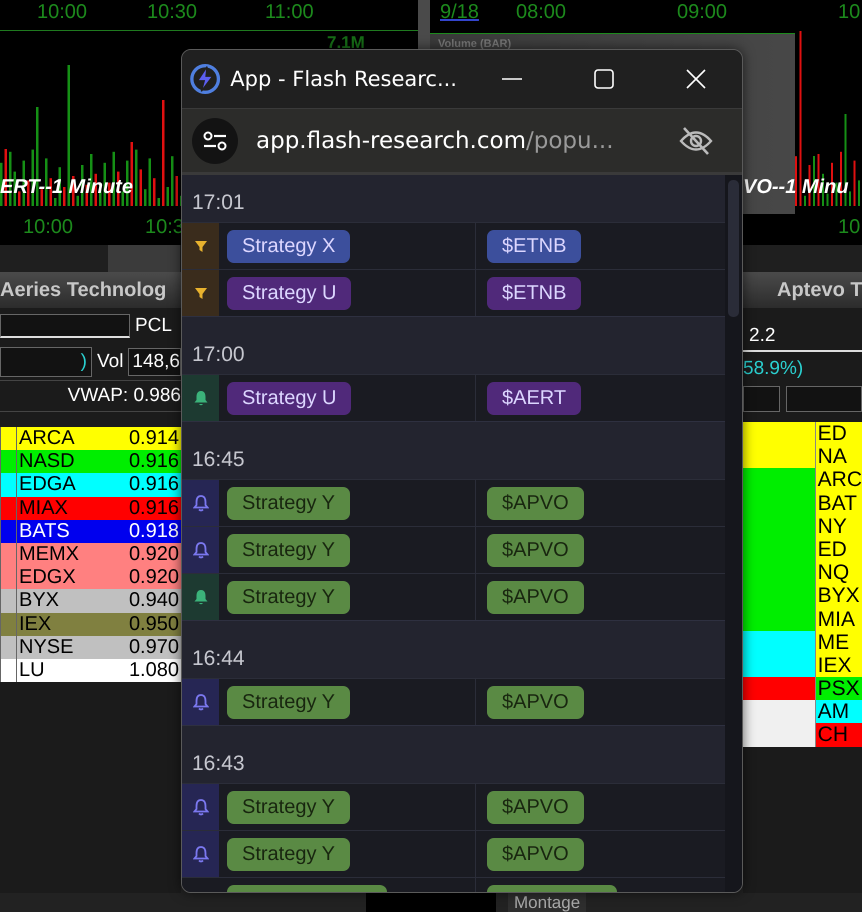  Describe the element at coordinates (459, 12) in the screenshot. I see `date-label: 9/18` at that location.